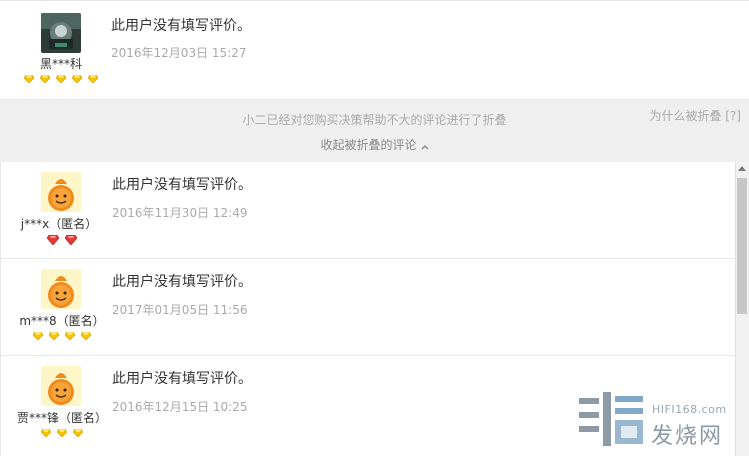 The width and height of the screenshot is (749, 456). What do you see at coordinates (62, 320) in the screenshot?
I see `username: m***8（匿名）` at bounding box center [62, 320].